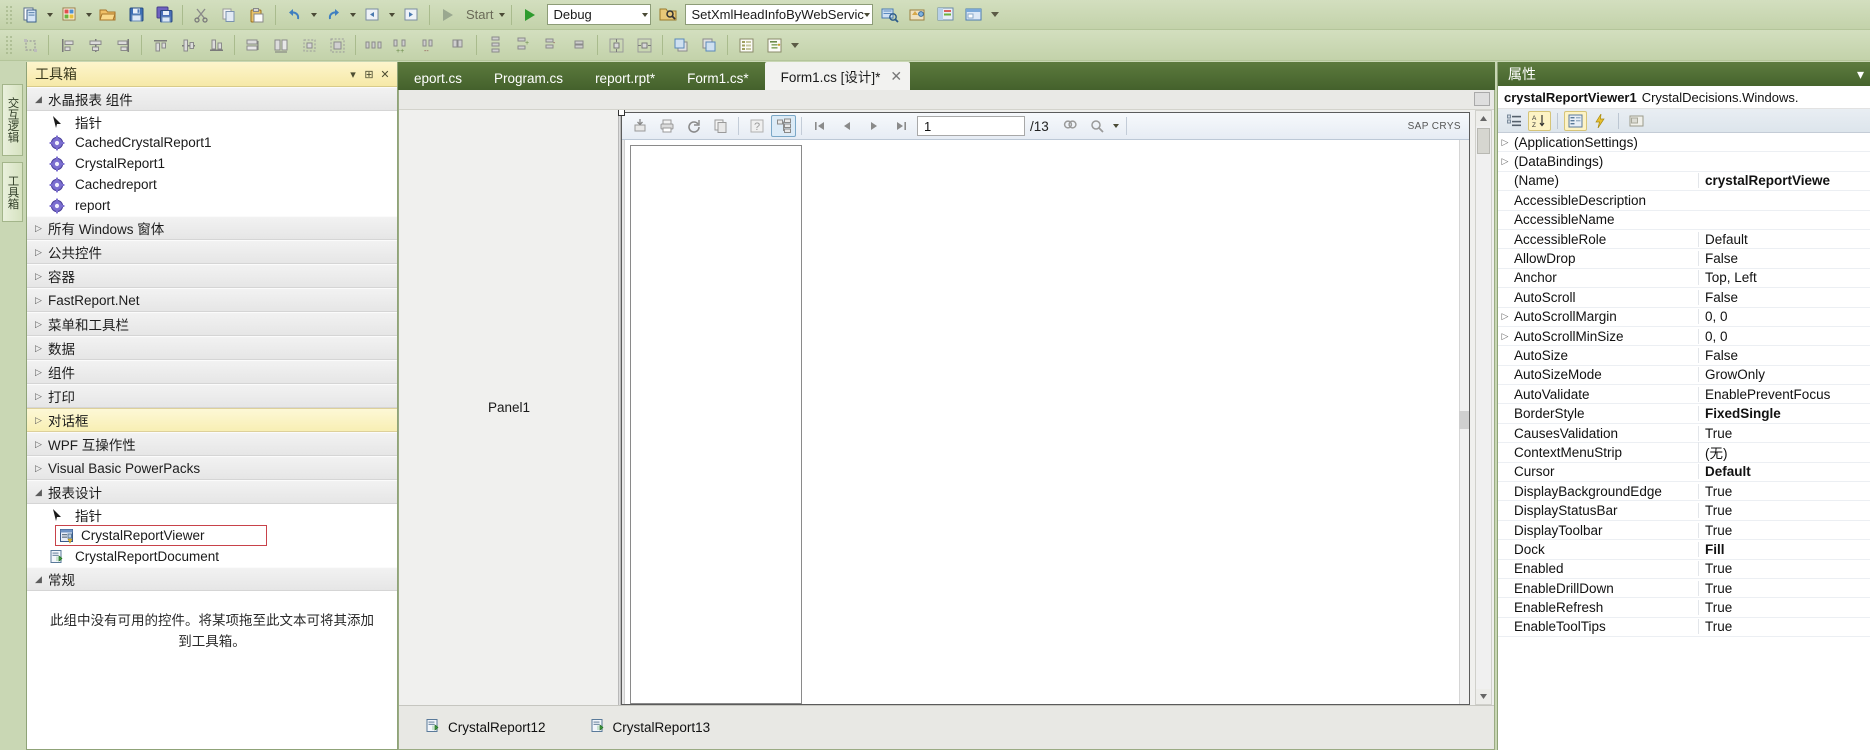  Describe the element at coordinates (1784, 297) in the screenshot. I see `property-value: False` at that location.